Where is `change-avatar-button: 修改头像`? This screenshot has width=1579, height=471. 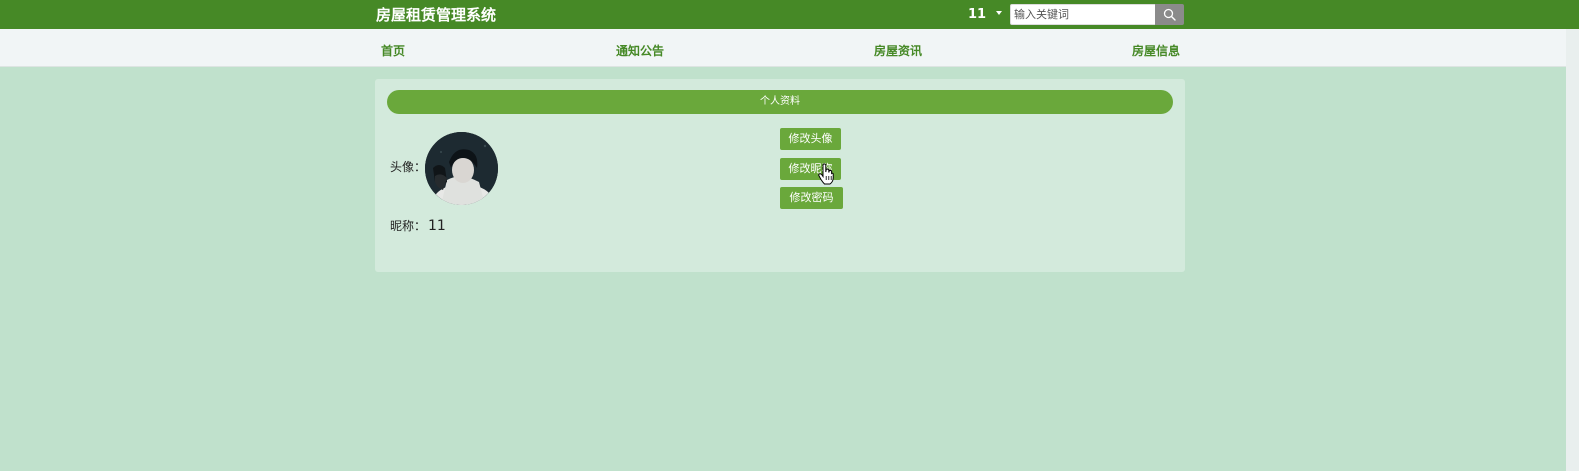 change-avatar-button: 修改头像 is located at coordinates (810, 139).